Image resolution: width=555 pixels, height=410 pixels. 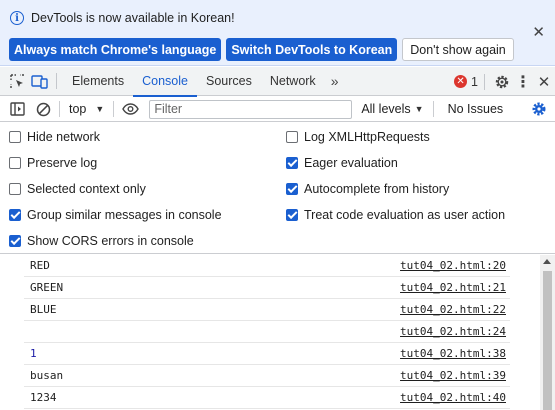 I want to click on group-similar-label: Group similar messages in console, so click(x=124, y=215).